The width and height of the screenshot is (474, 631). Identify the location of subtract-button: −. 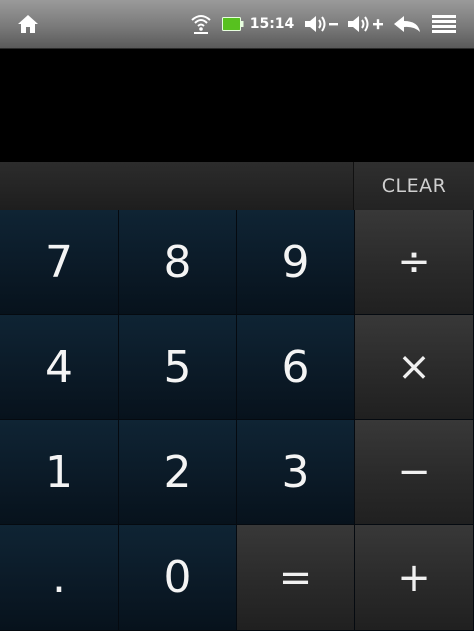
(414, 472).